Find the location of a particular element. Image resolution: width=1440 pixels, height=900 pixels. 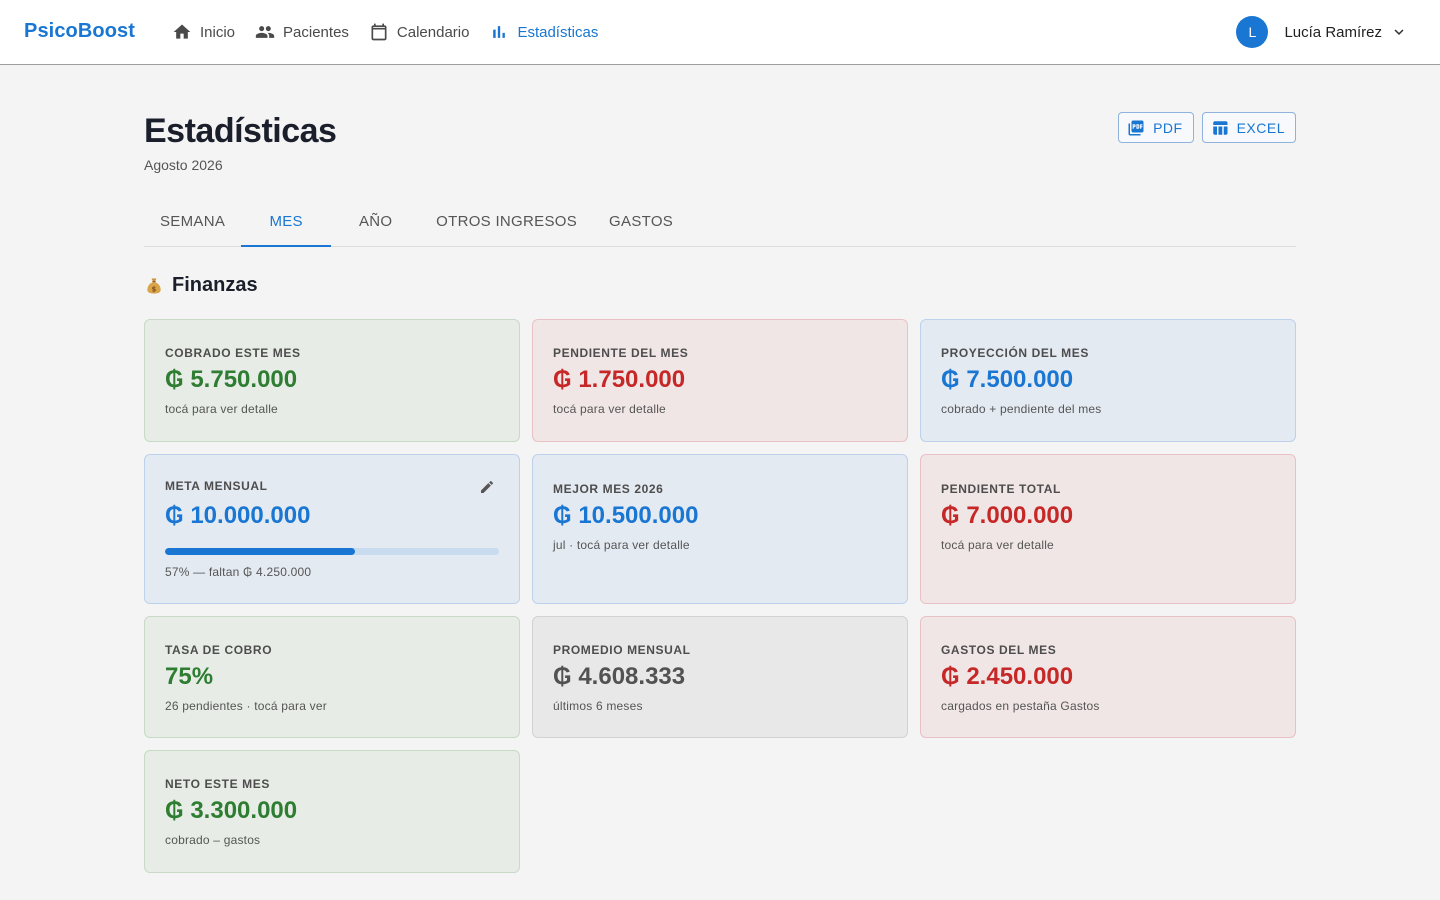

card-hint: cargados en pestaña Gastos is located at coordinates (1020, 706).